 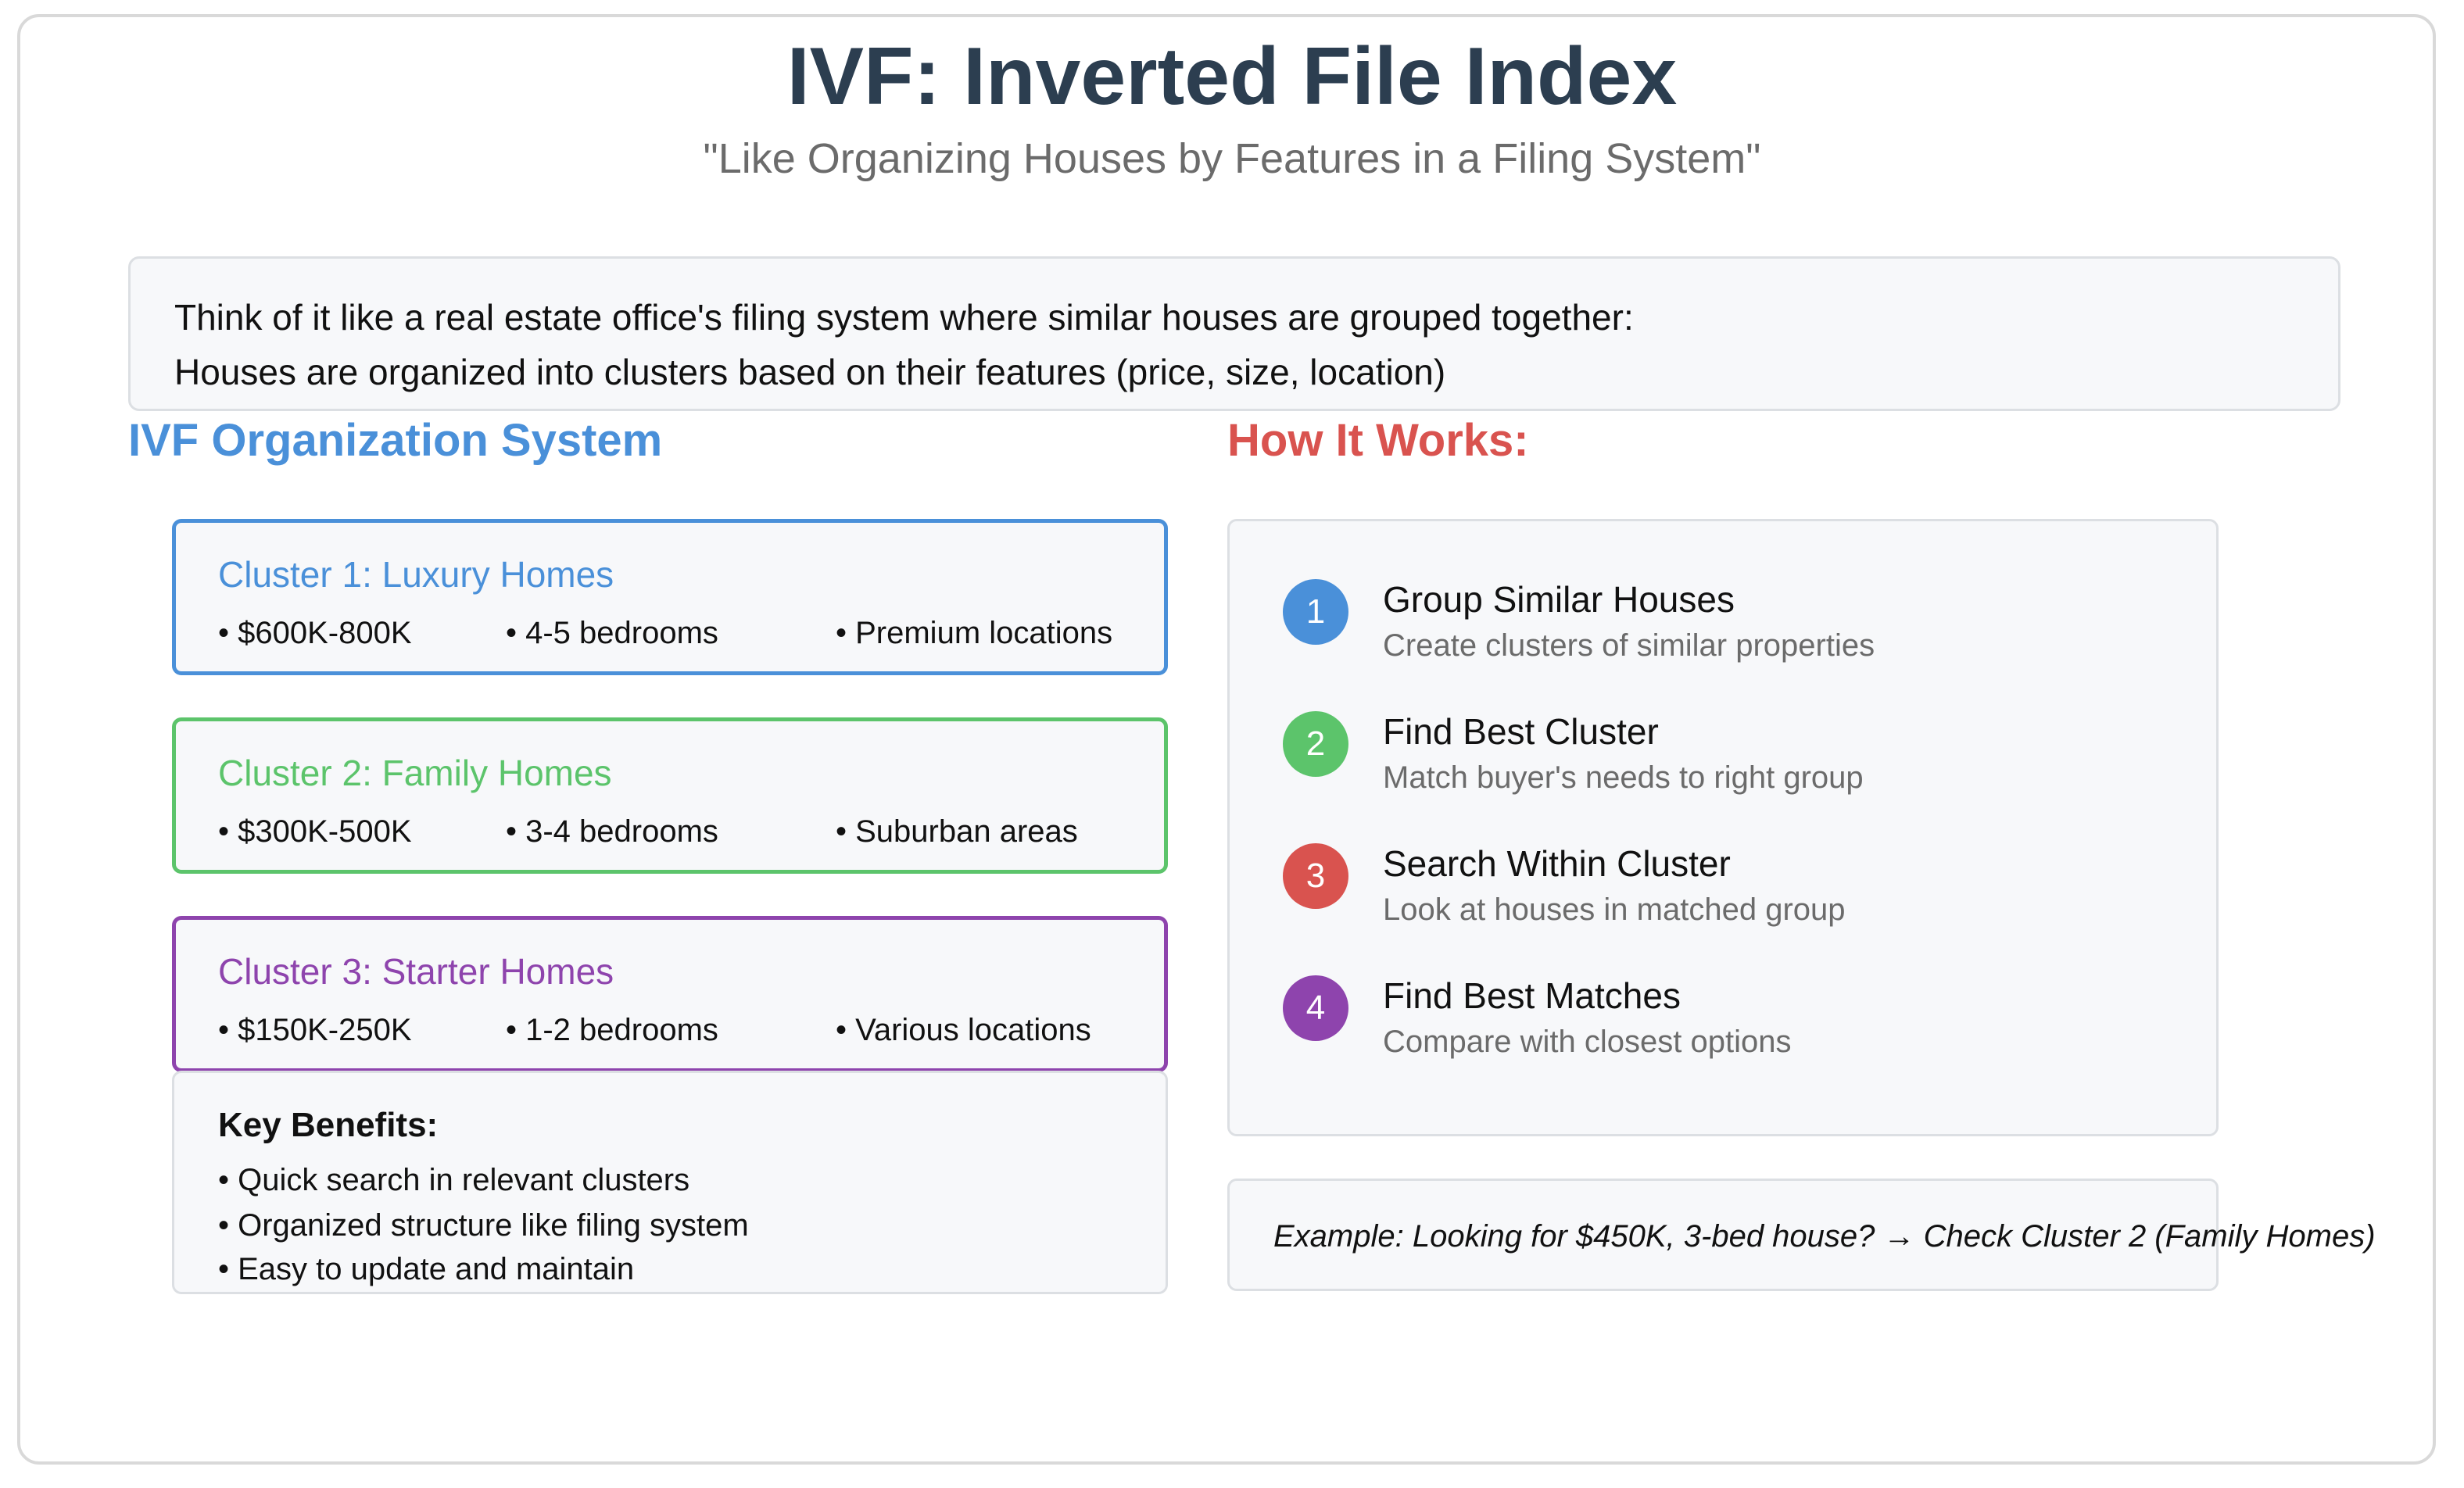 I want to click on page-title: IVF: Inverted File Index, so click(x=1232, y=76).